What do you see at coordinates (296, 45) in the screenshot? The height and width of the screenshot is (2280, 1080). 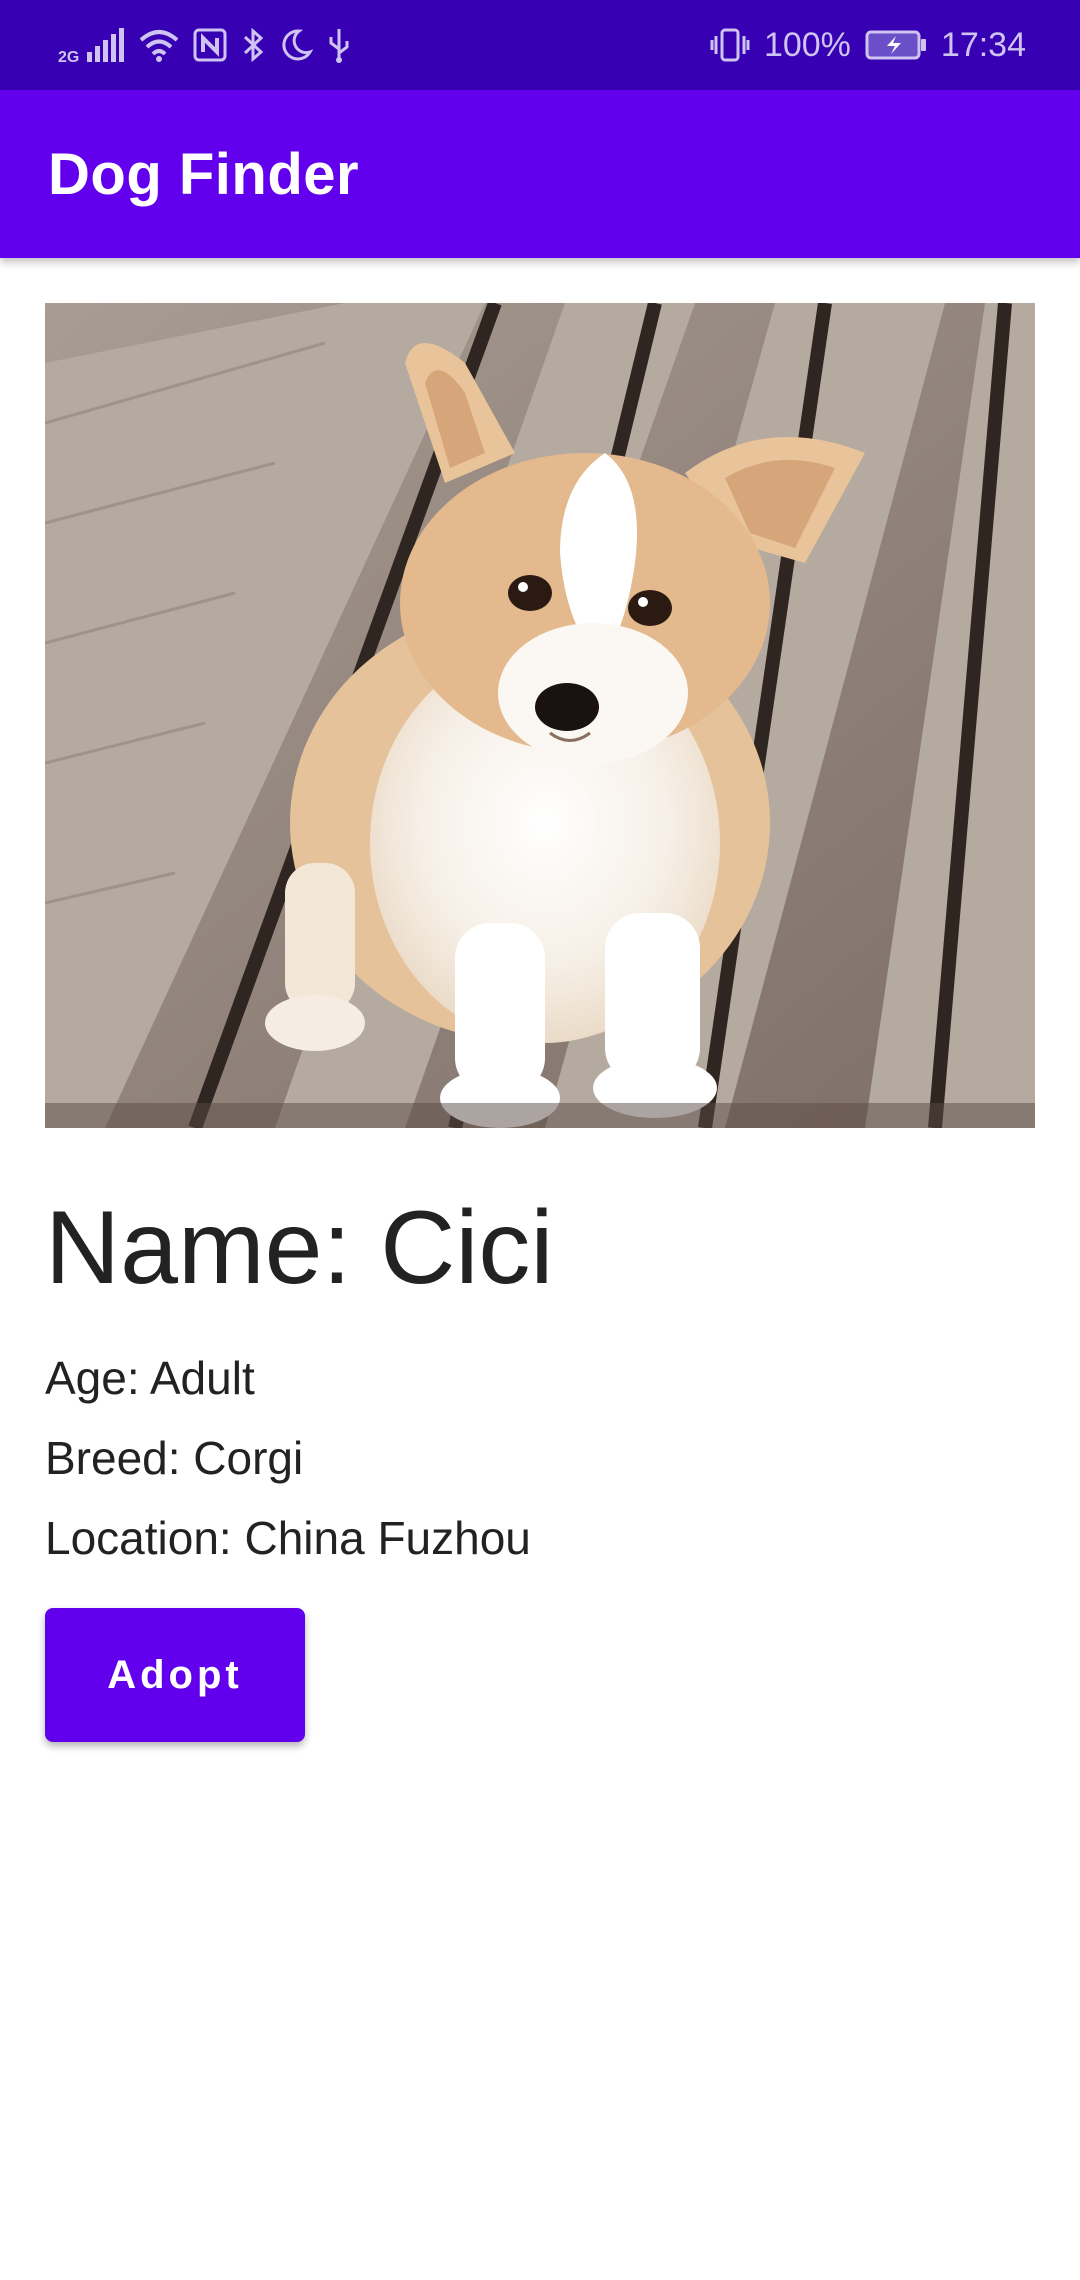 I see `do-not-disturb-icon` at bounding box center [296, 45].